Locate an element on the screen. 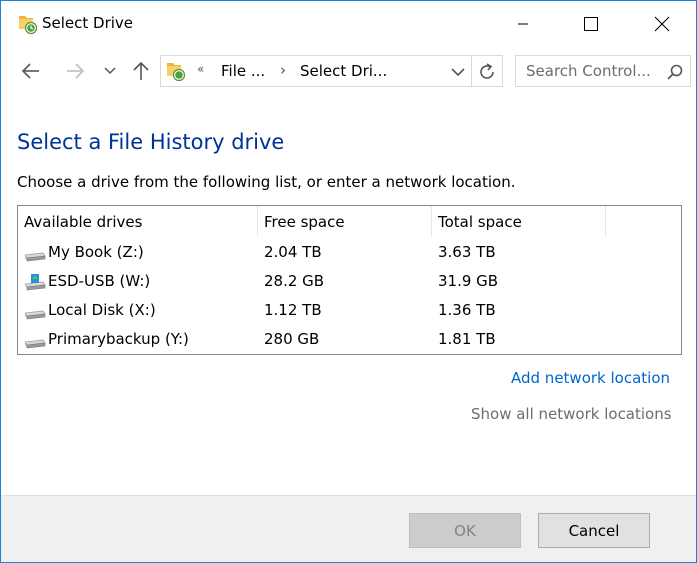  close-icon is located at coordinates (662, 23).